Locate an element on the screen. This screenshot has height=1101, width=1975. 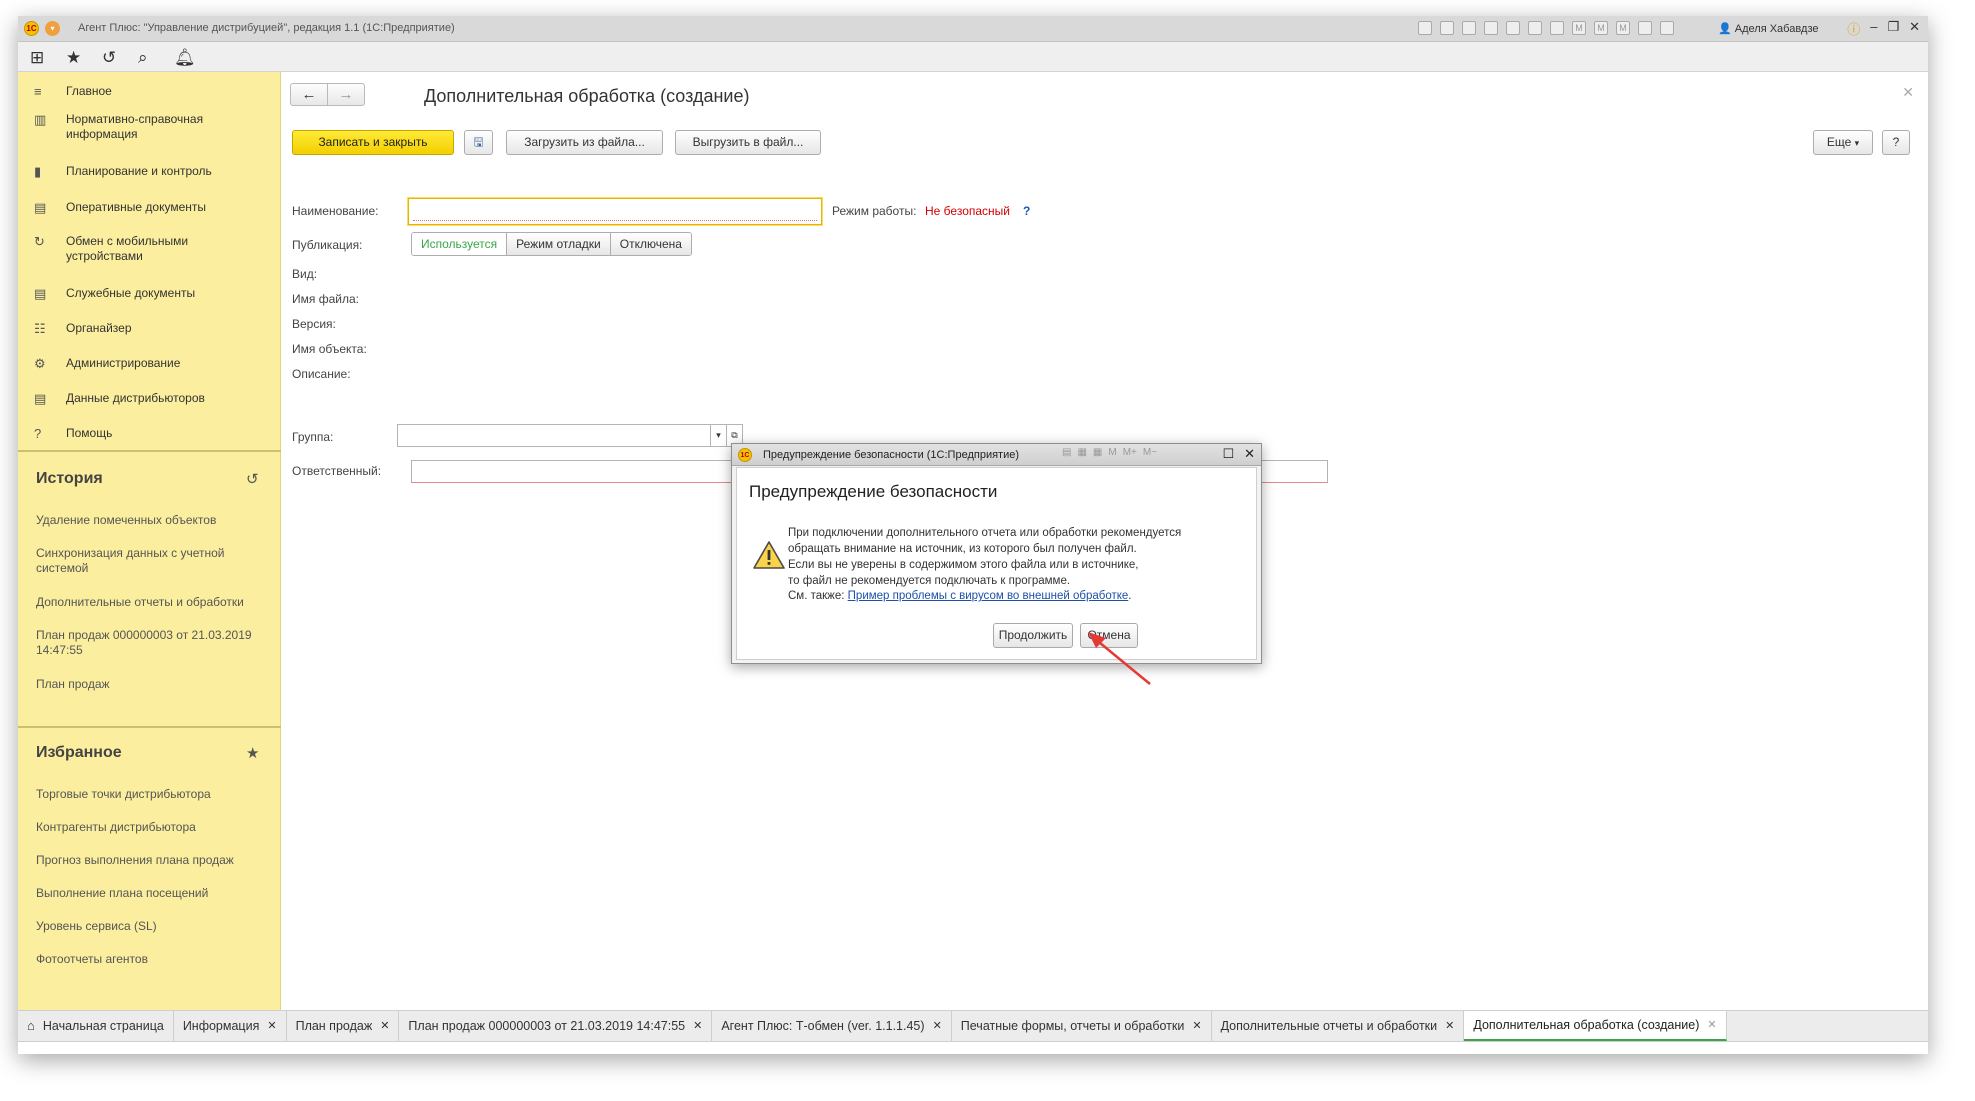
info-icon: ⓘ is located at coordinates (1853, 28).